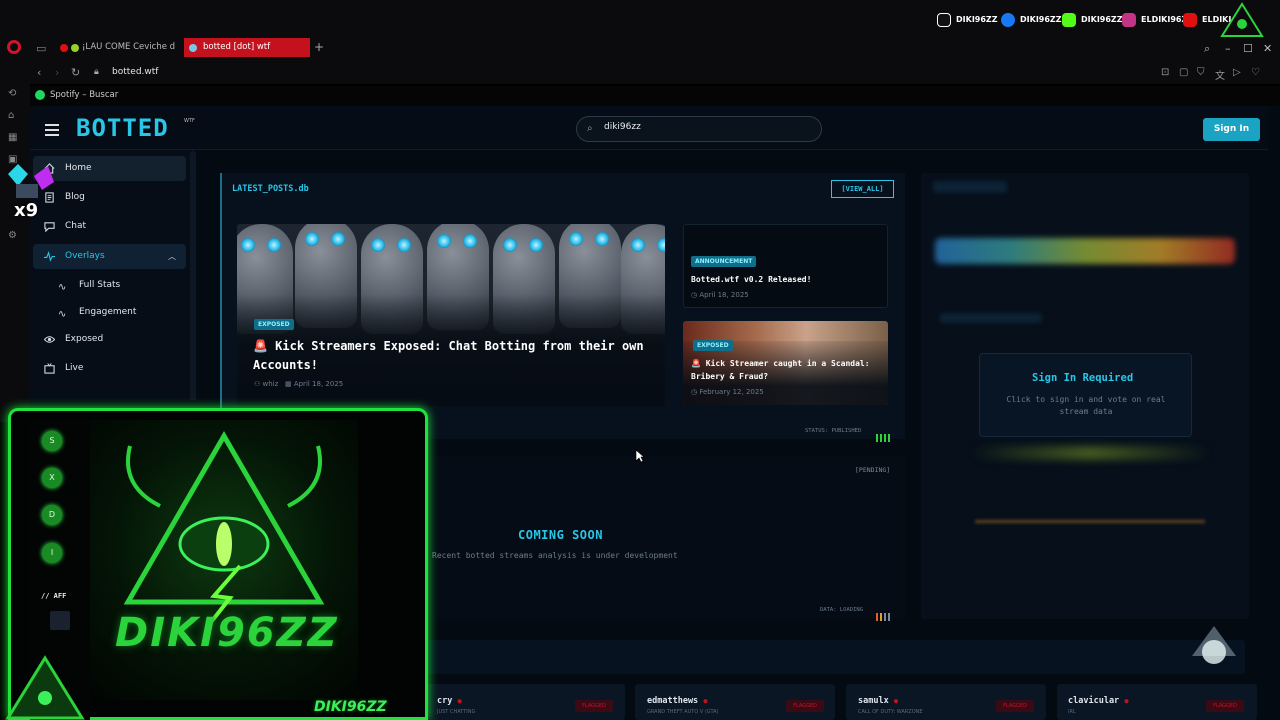  Describe the element at coordinates (704, 127) in the screenshot. I see `search-input` at that location.